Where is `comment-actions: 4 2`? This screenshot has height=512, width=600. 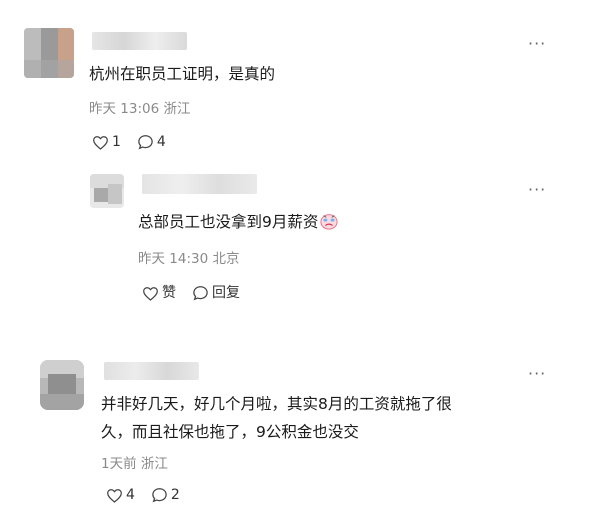 comment-actions: 4 2 is located at coordinates (151, 495).